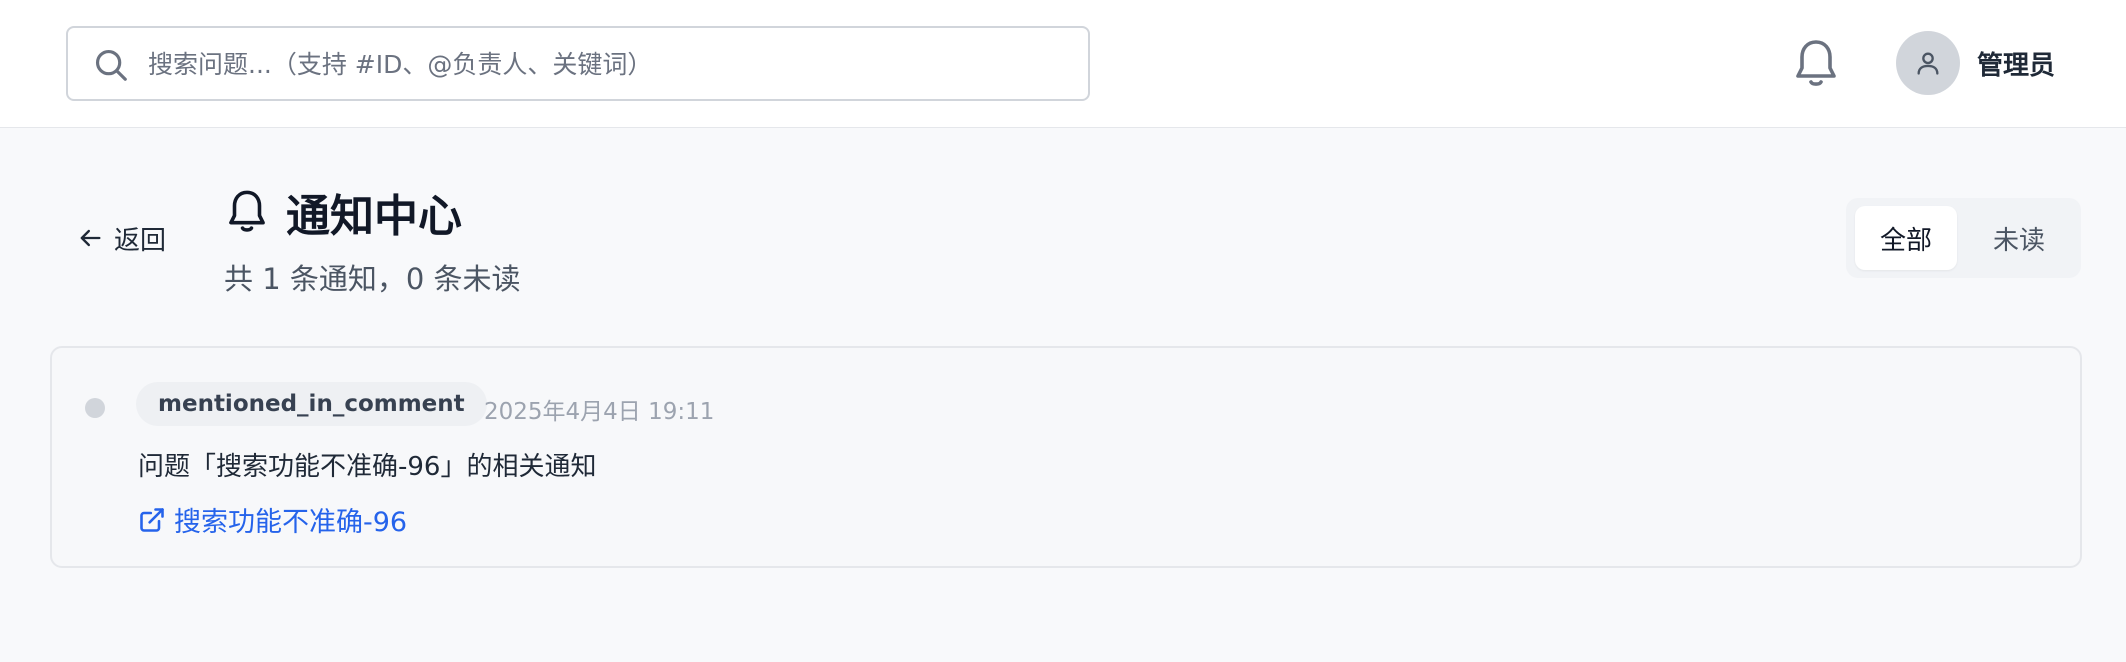 The height and width of the screenshot is (662, 2126). What do you see at coordinates (367, 467) in the screenshot?
I see `notification-message: 问题「搜索功能不准确-96」的相关通知` at bounding box center [367, 467].